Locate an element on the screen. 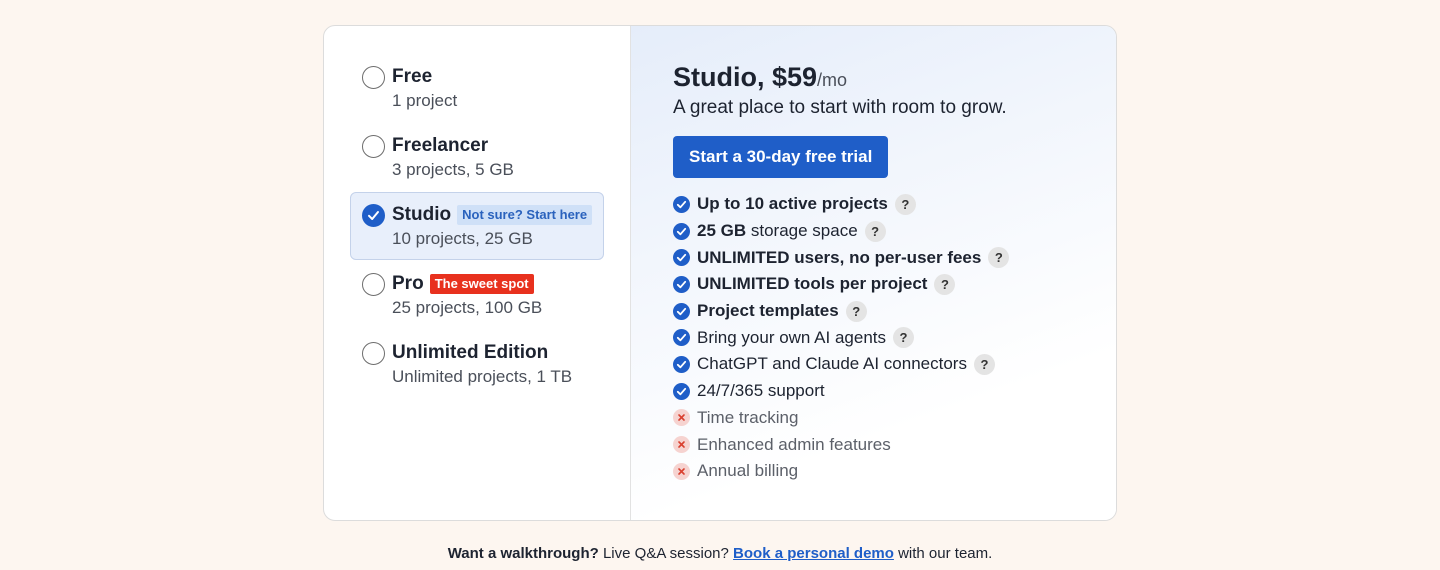 This screenshot has height=570, width=1440. feature-label-text: Bring your own AI agents is located at coordinates (792, 337).